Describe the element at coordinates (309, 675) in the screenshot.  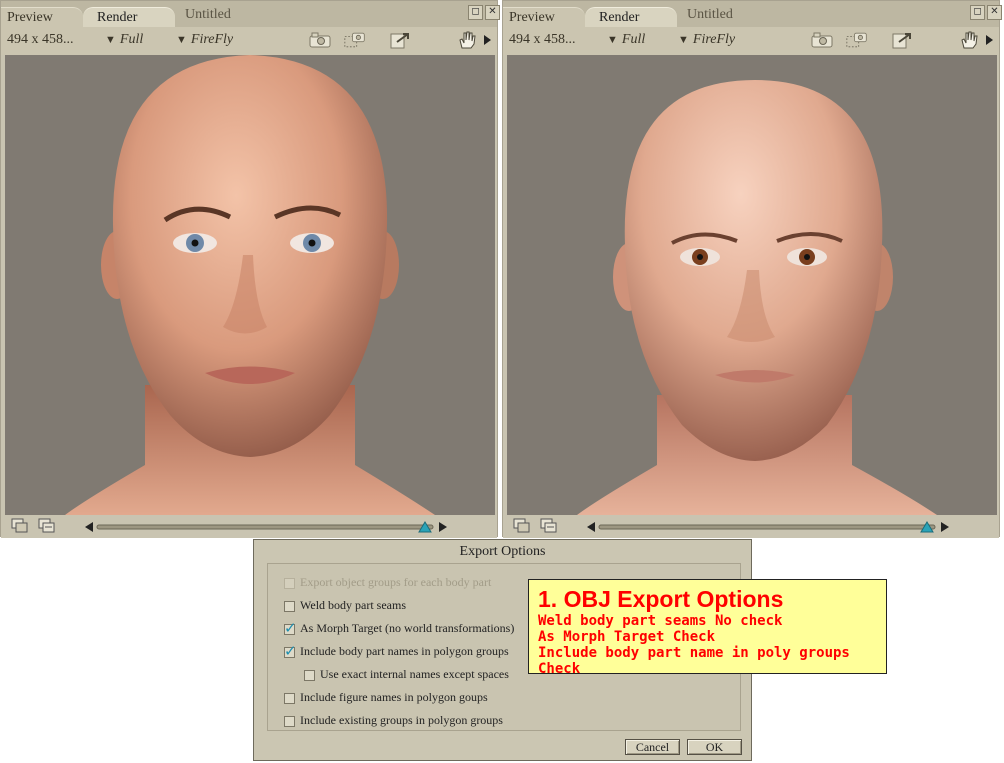
I see `exact-internal-names-checkbox` at that location.